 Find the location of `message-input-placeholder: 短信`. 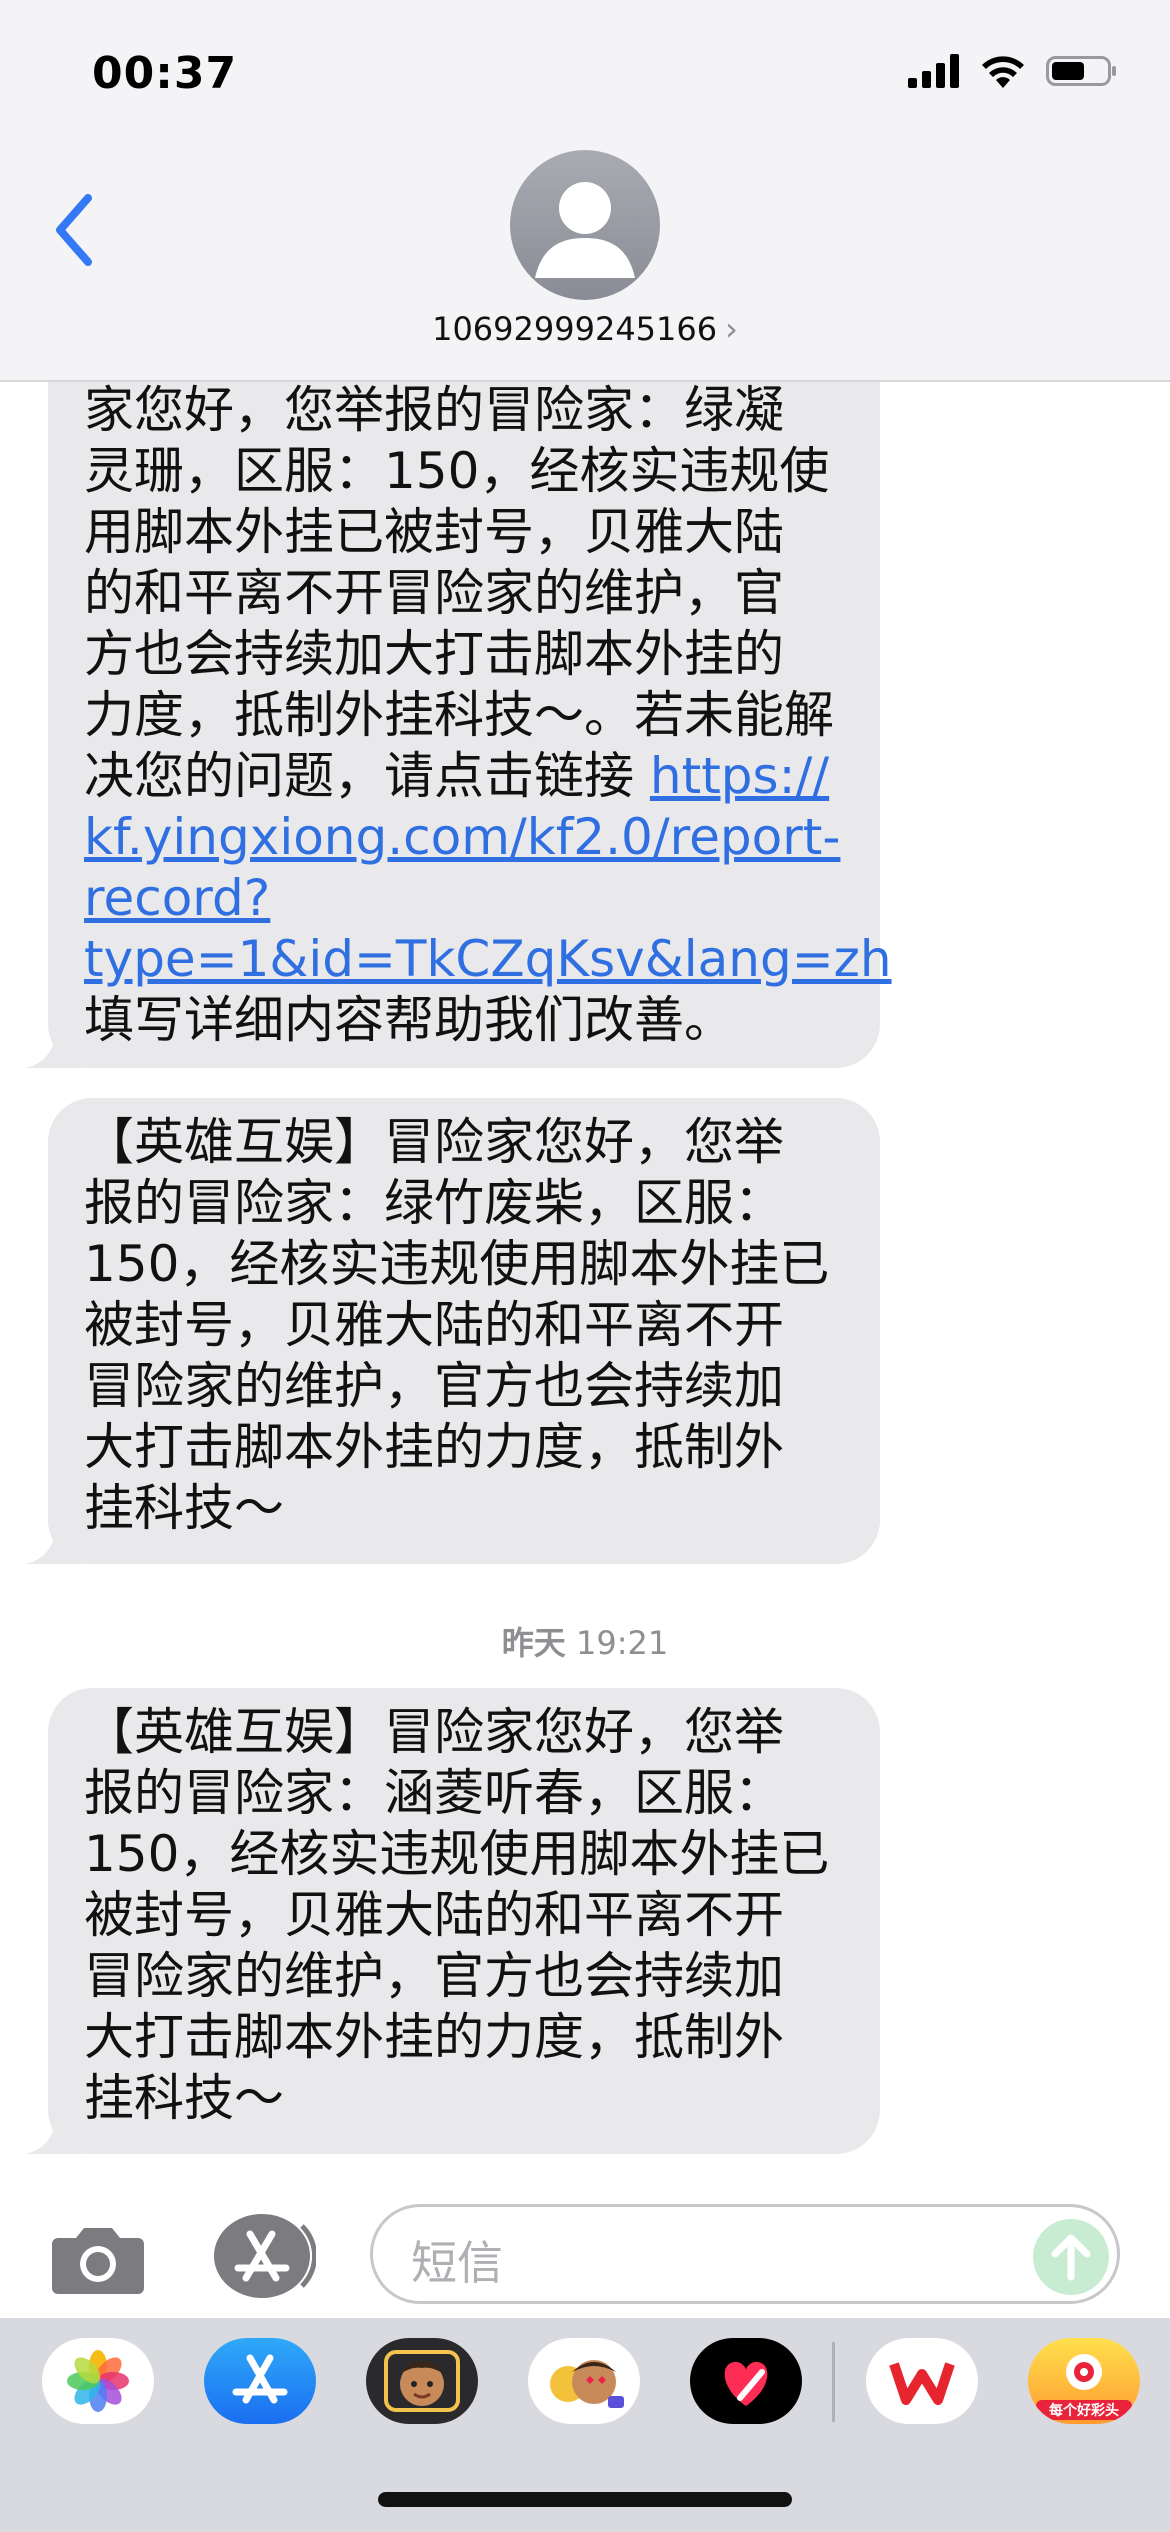

message-input-placeholder: 短信 is located at coordinates (457, 2263).